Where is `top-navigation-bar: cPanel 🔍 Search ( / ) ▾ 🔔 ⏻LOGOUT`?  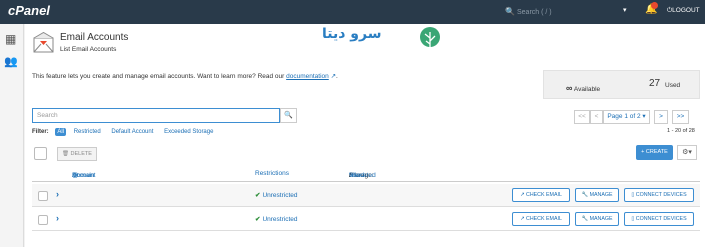 top-navigation-bar: cPanel 🔍 Search ( / ) ▾ 🔔 ⏻LOGOUT is located at coordinates (352, 12).